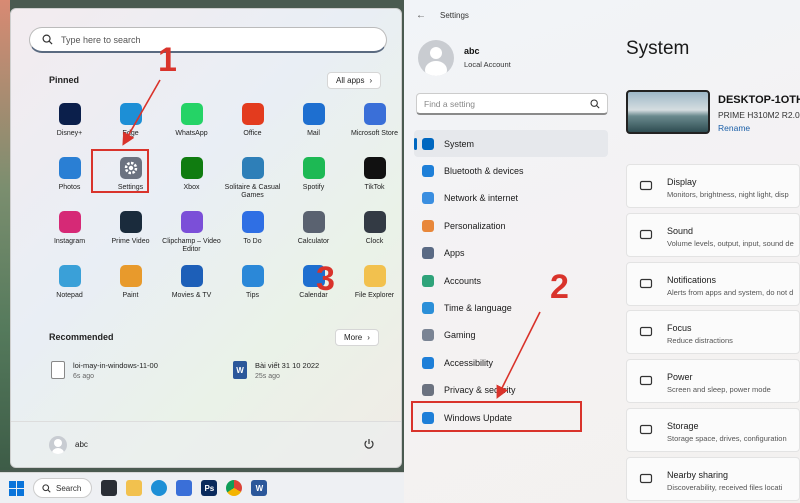 The height and width of the screenshot is (503, 800). I want to click on recommended-item: W Bài viết 31 10 2022 25s ago, so click(276, 370).